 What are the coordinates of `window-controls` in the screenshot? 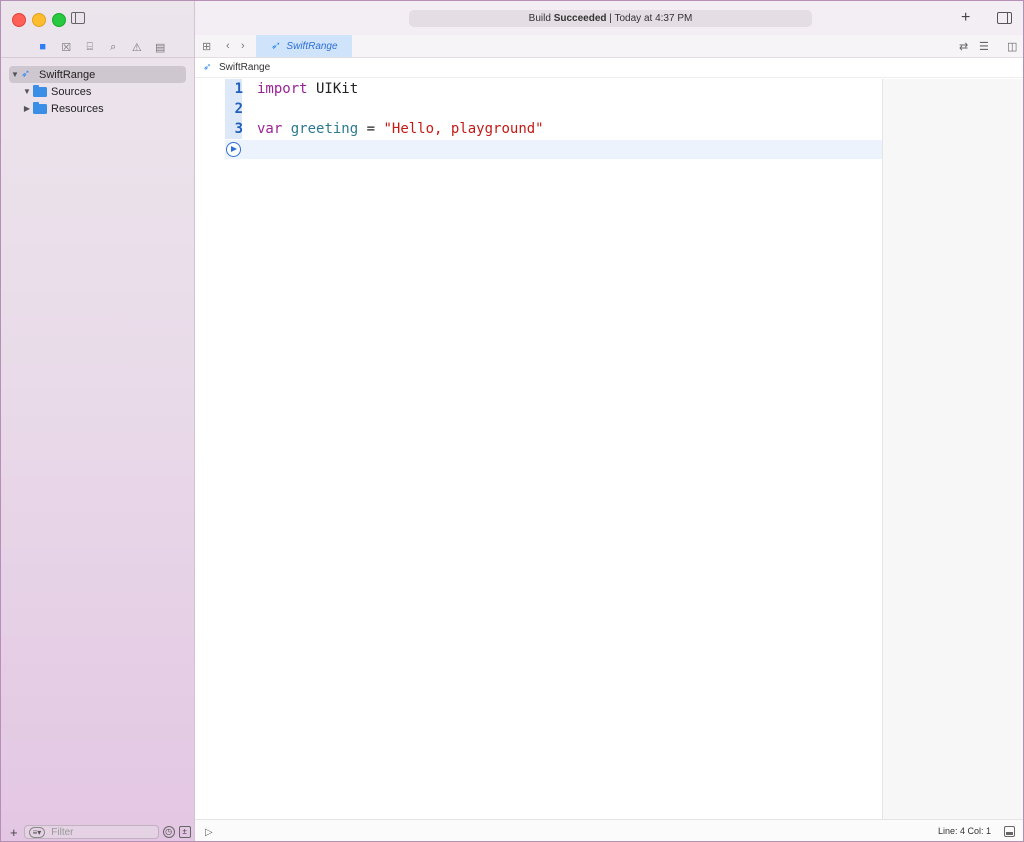 It's located at (39, 20).